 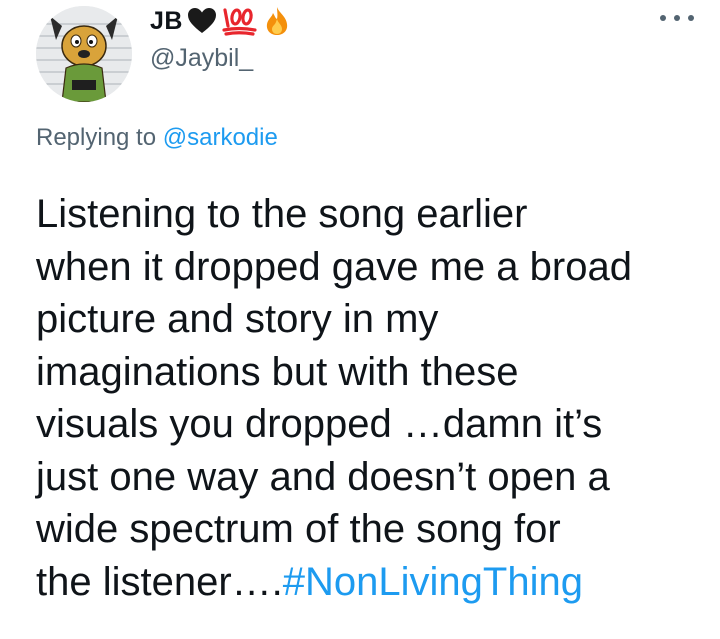 I want to click on reply-context: Replying to @sarkodie, so click(x=157, y=138).